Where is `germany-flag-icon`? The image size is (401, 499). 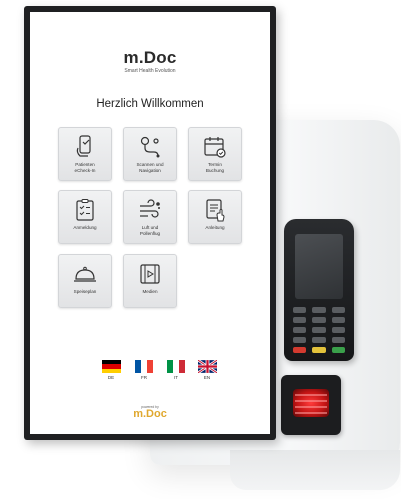 germany-flag-icon is located at coordinates (111, 366).